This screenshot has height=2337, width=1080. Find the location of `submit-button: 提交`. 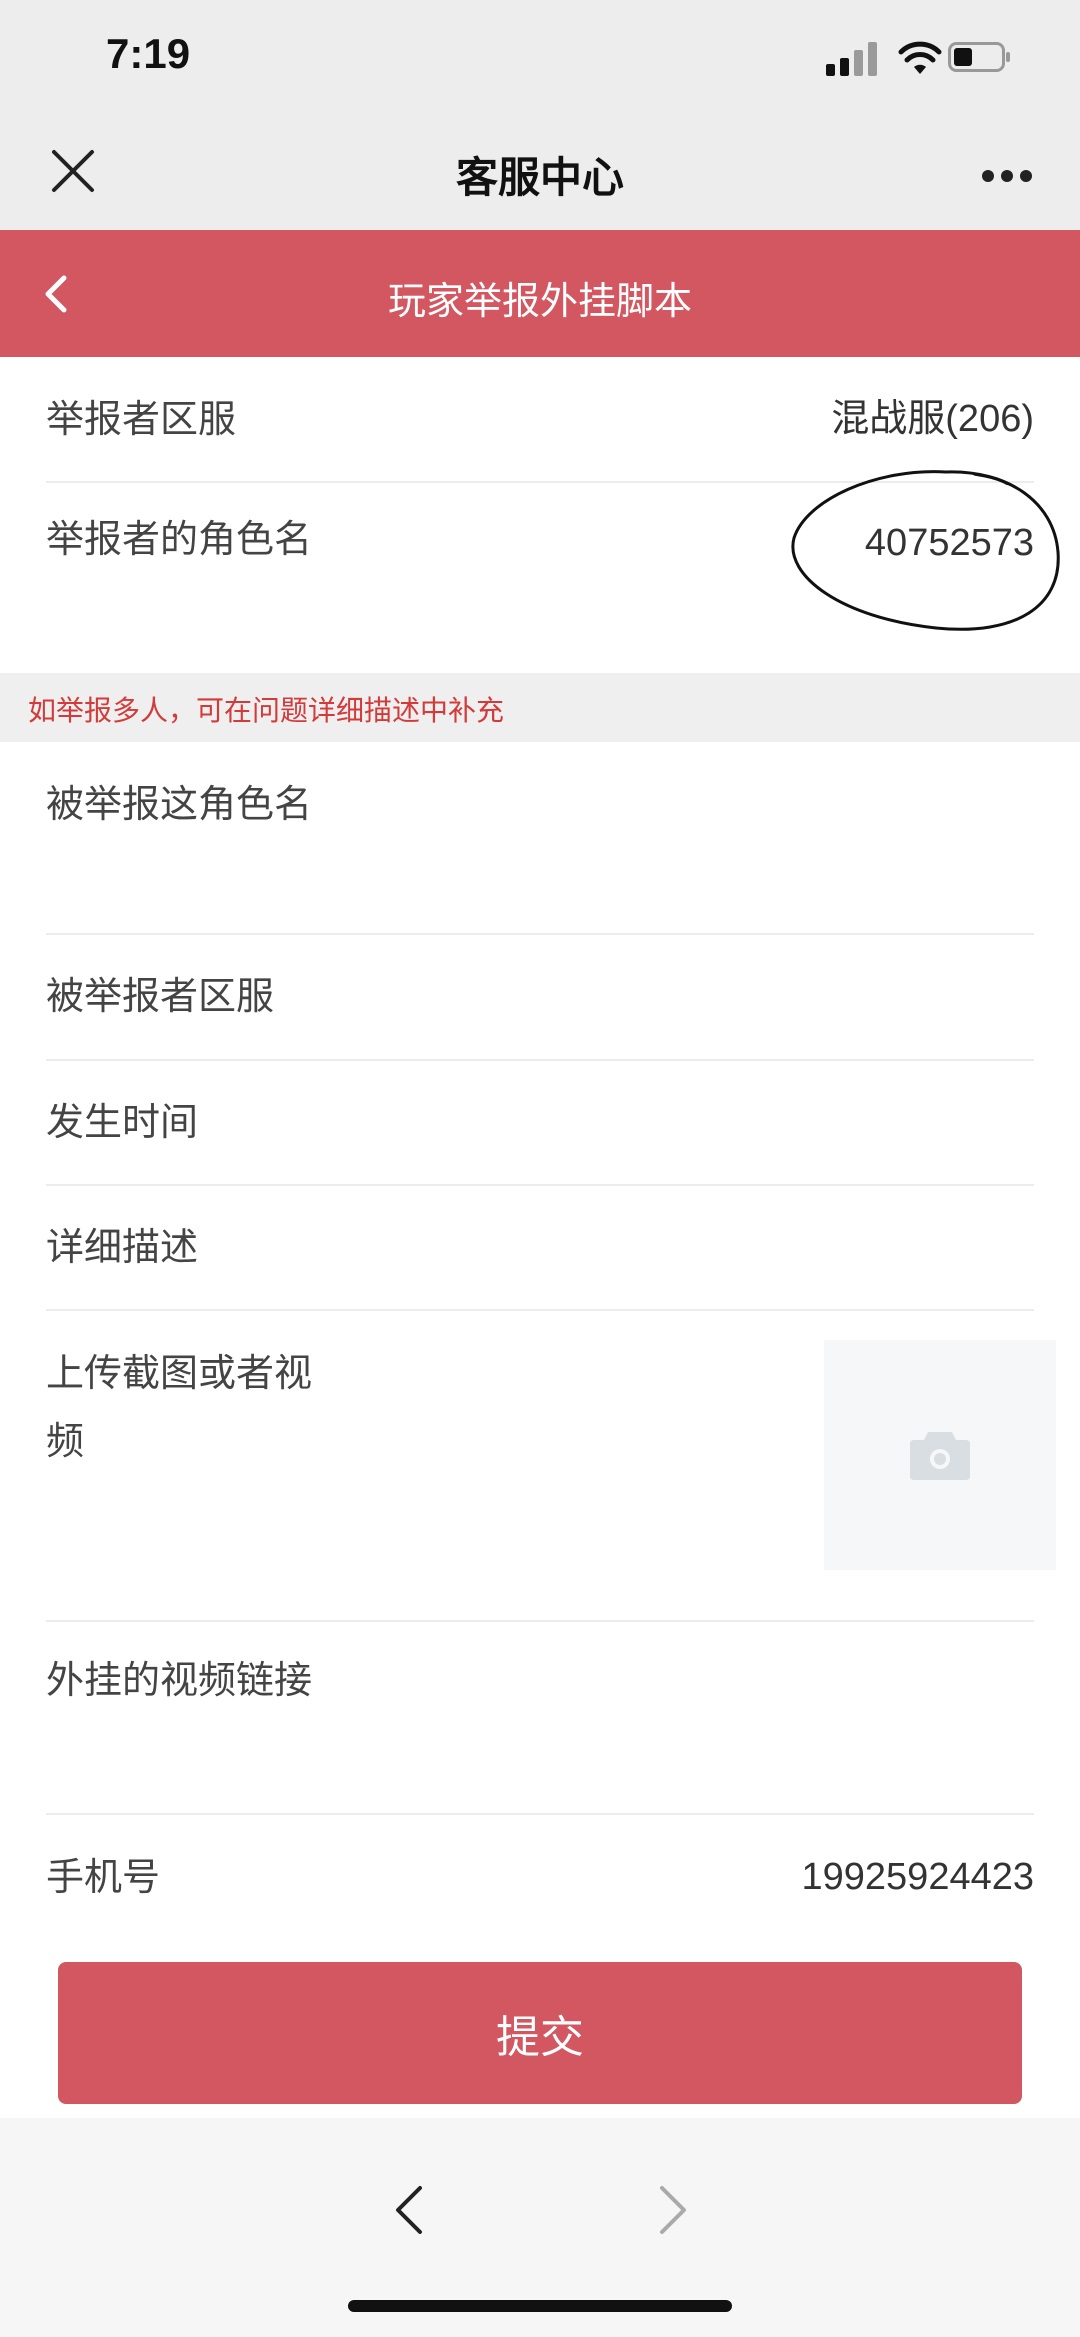

submit-button: 提交 is located at coordinates (540, 2033).